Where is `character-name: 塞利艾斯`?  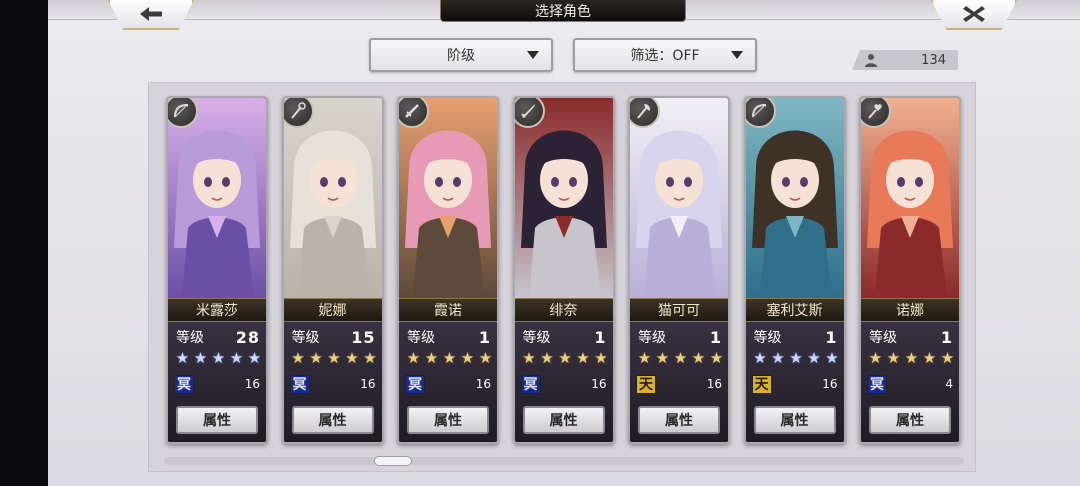
character-name: 塞利艾斯 is located at coordinates (794, 310).